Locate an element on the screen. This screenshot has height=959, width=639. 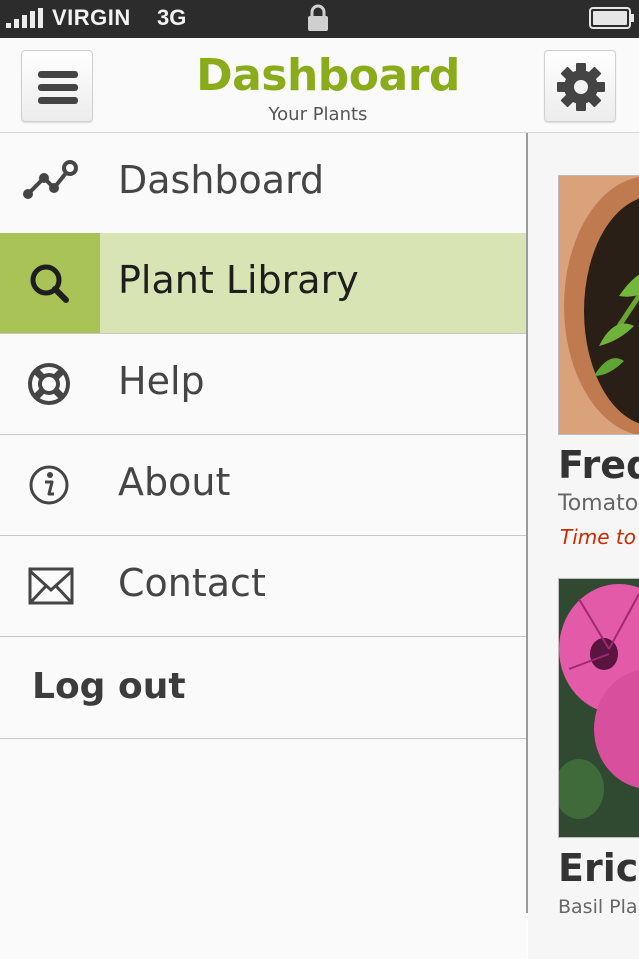
hamburger-icon is located at coordinates (58, 87).